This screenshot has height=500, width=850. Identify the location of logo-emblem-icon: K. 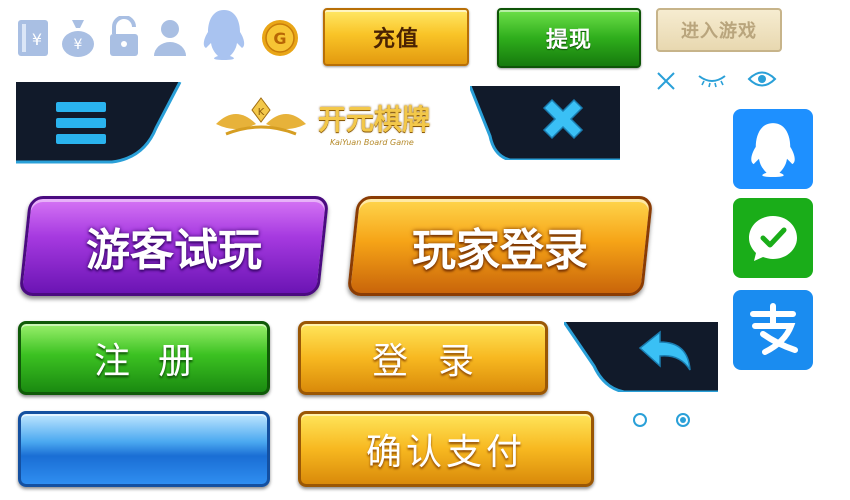
(261, 118).